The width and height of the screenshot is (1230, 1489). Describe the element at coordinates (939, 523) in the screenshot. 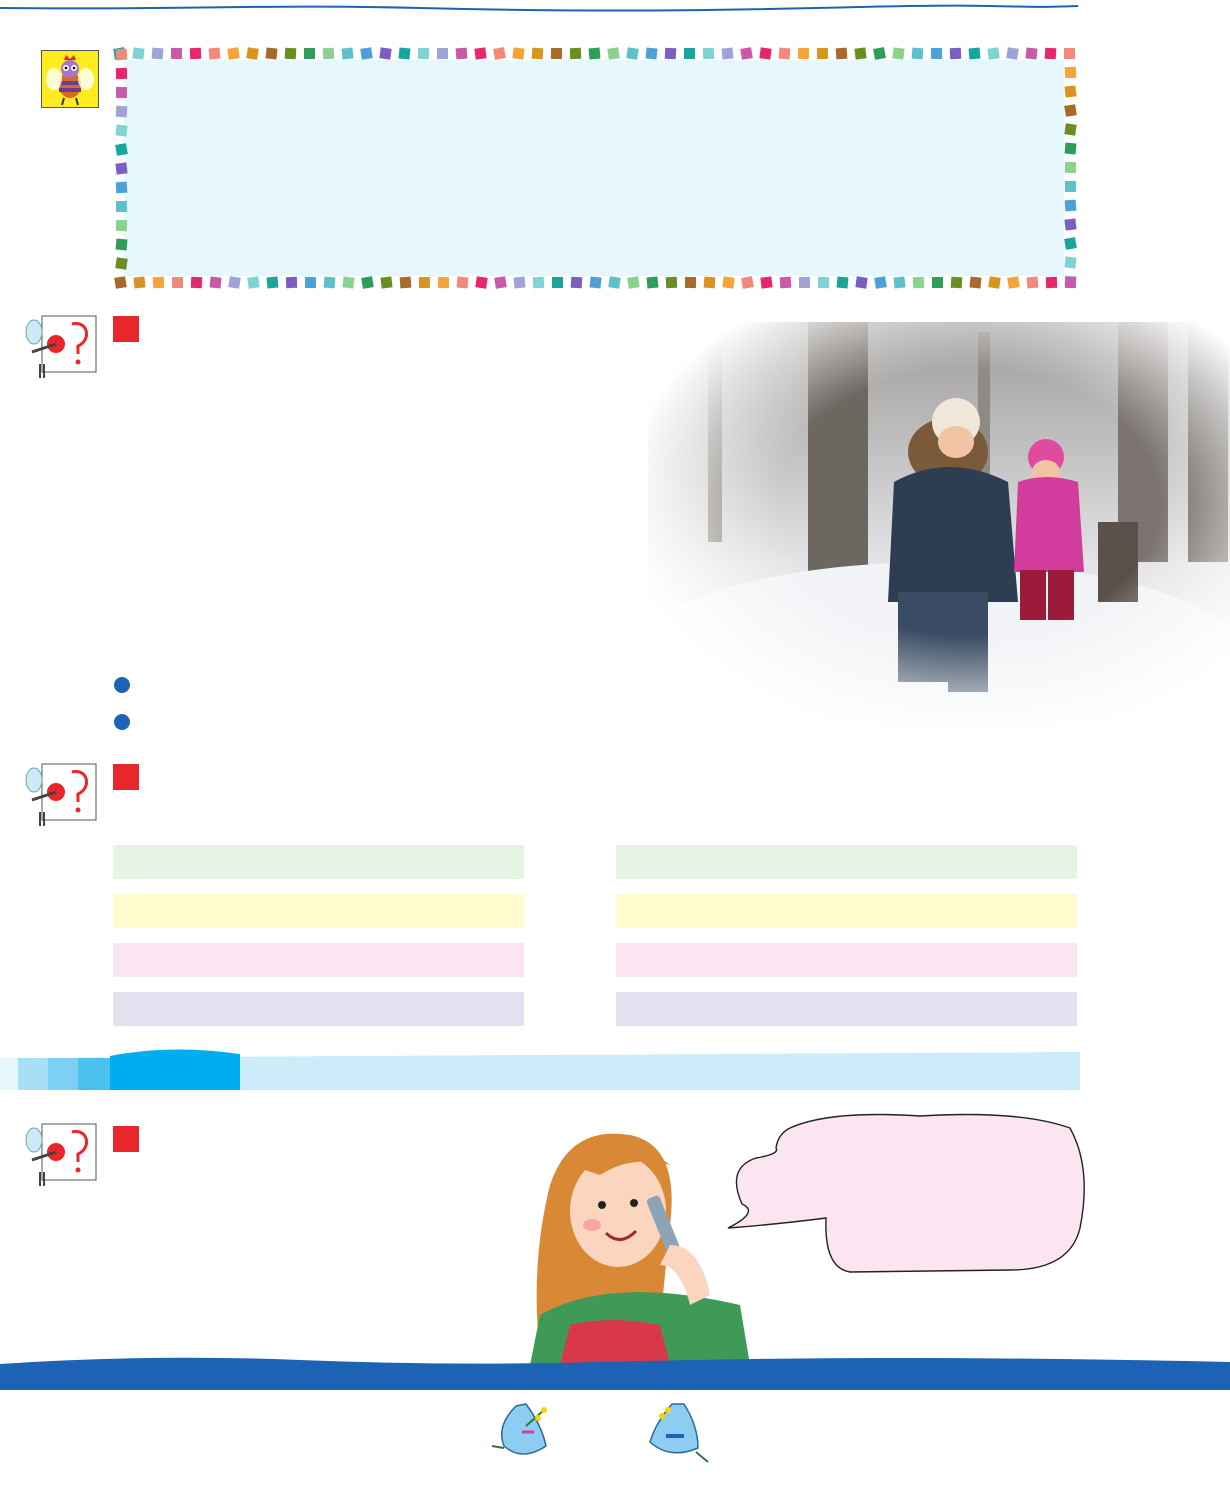

I see `winter-forest-children-photo` at that location.